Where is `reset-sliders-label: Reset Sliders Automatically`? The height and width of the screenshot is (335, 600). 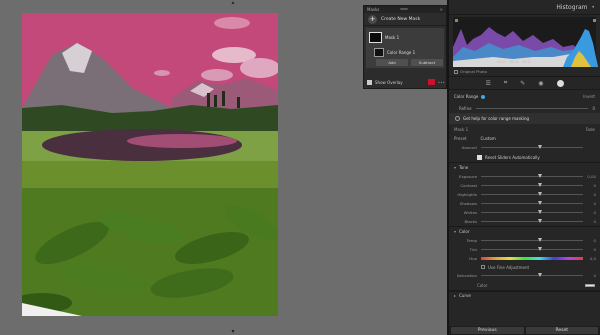
reset-sliders-label: Reset Sliders Automatically is located at coordinates (512, 157).